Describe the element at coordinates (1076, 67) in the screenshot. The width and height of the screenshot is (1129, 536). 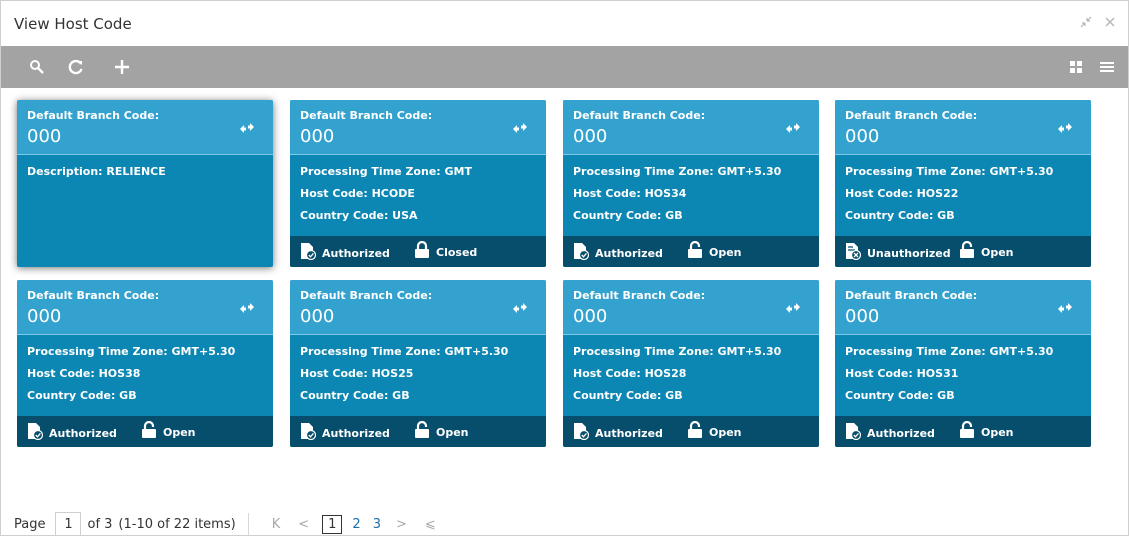
I see `grid-view-icon` at that location.